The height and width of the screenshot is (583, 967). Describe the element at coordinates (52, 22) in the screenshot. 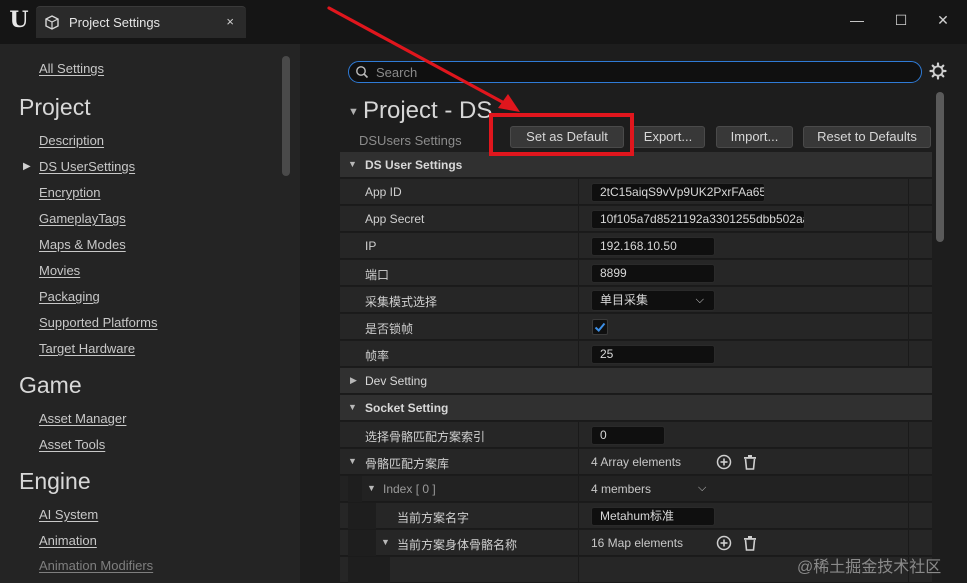

I see `settings-cube-icon` at that location.